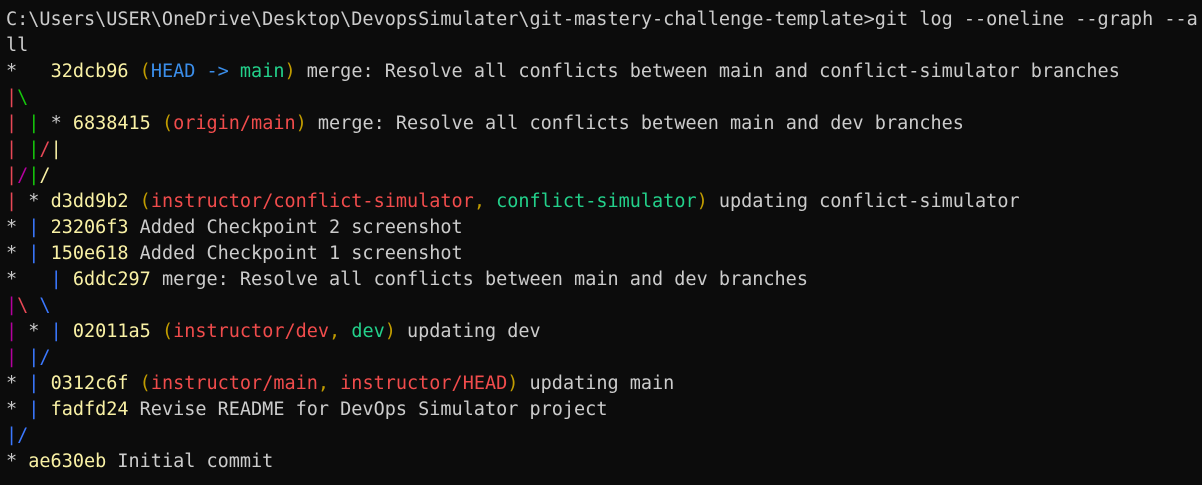  What do you see at coordinates (863, 201) in the screenshot?
I see `terminal-text-segment: updating conflict-simulator` at bounding box center [863, 201].